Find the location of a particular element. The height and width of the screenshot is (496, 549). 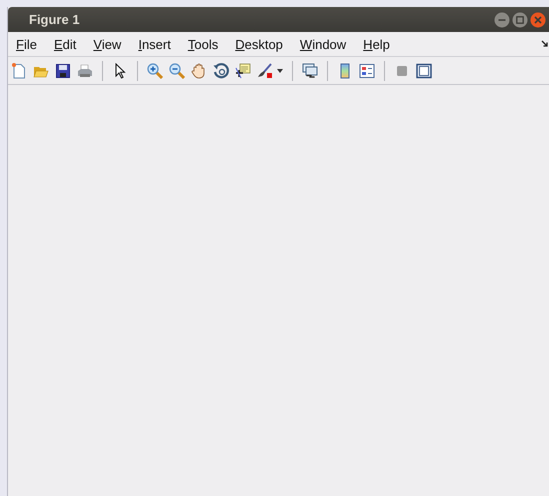

zoom-out-icon is located at coordinates (177, 70).